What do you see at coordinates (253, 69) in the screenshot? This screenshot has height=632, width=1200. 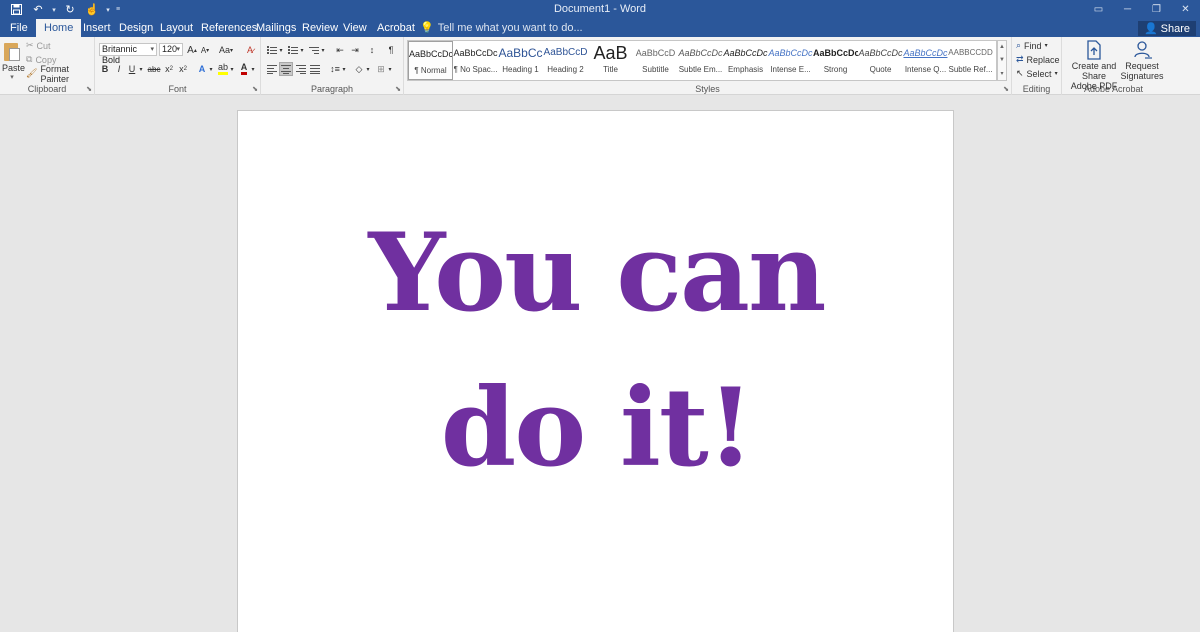 I see `font-color-dropdown-icon: ▾` at bounding box center [253, 69].